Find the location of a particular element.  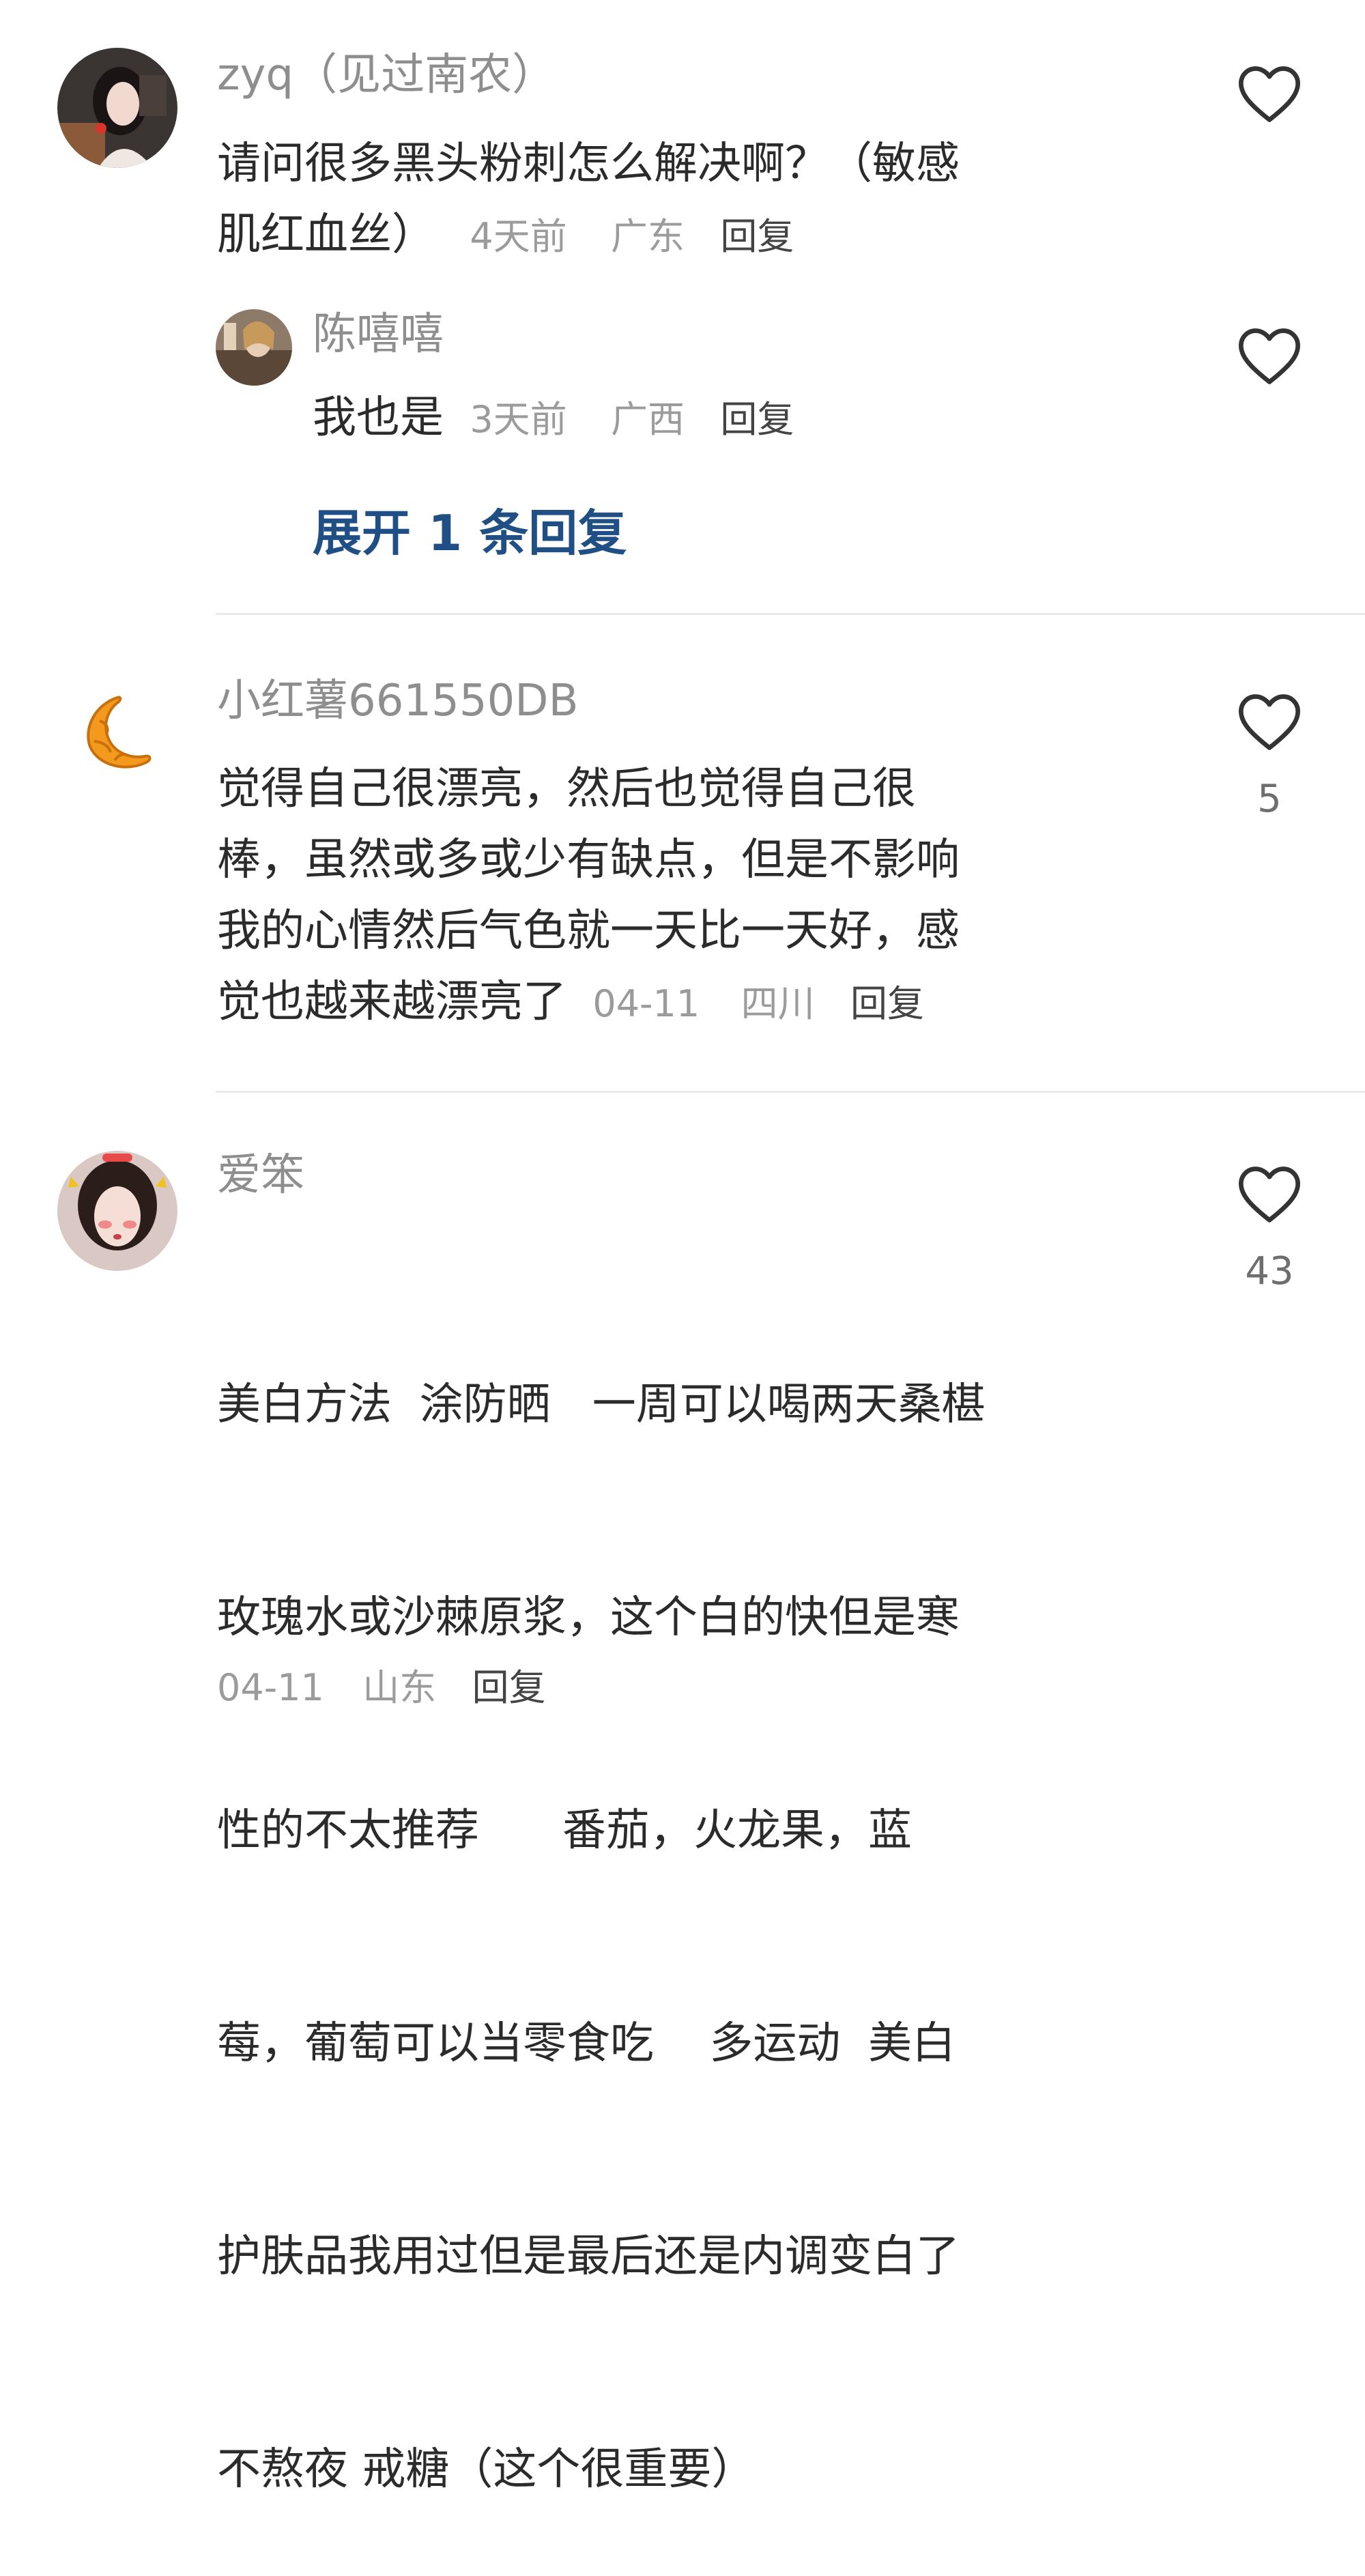

expand-replies-link: 展开 1 条回复 is located at coordinates (470, 528).